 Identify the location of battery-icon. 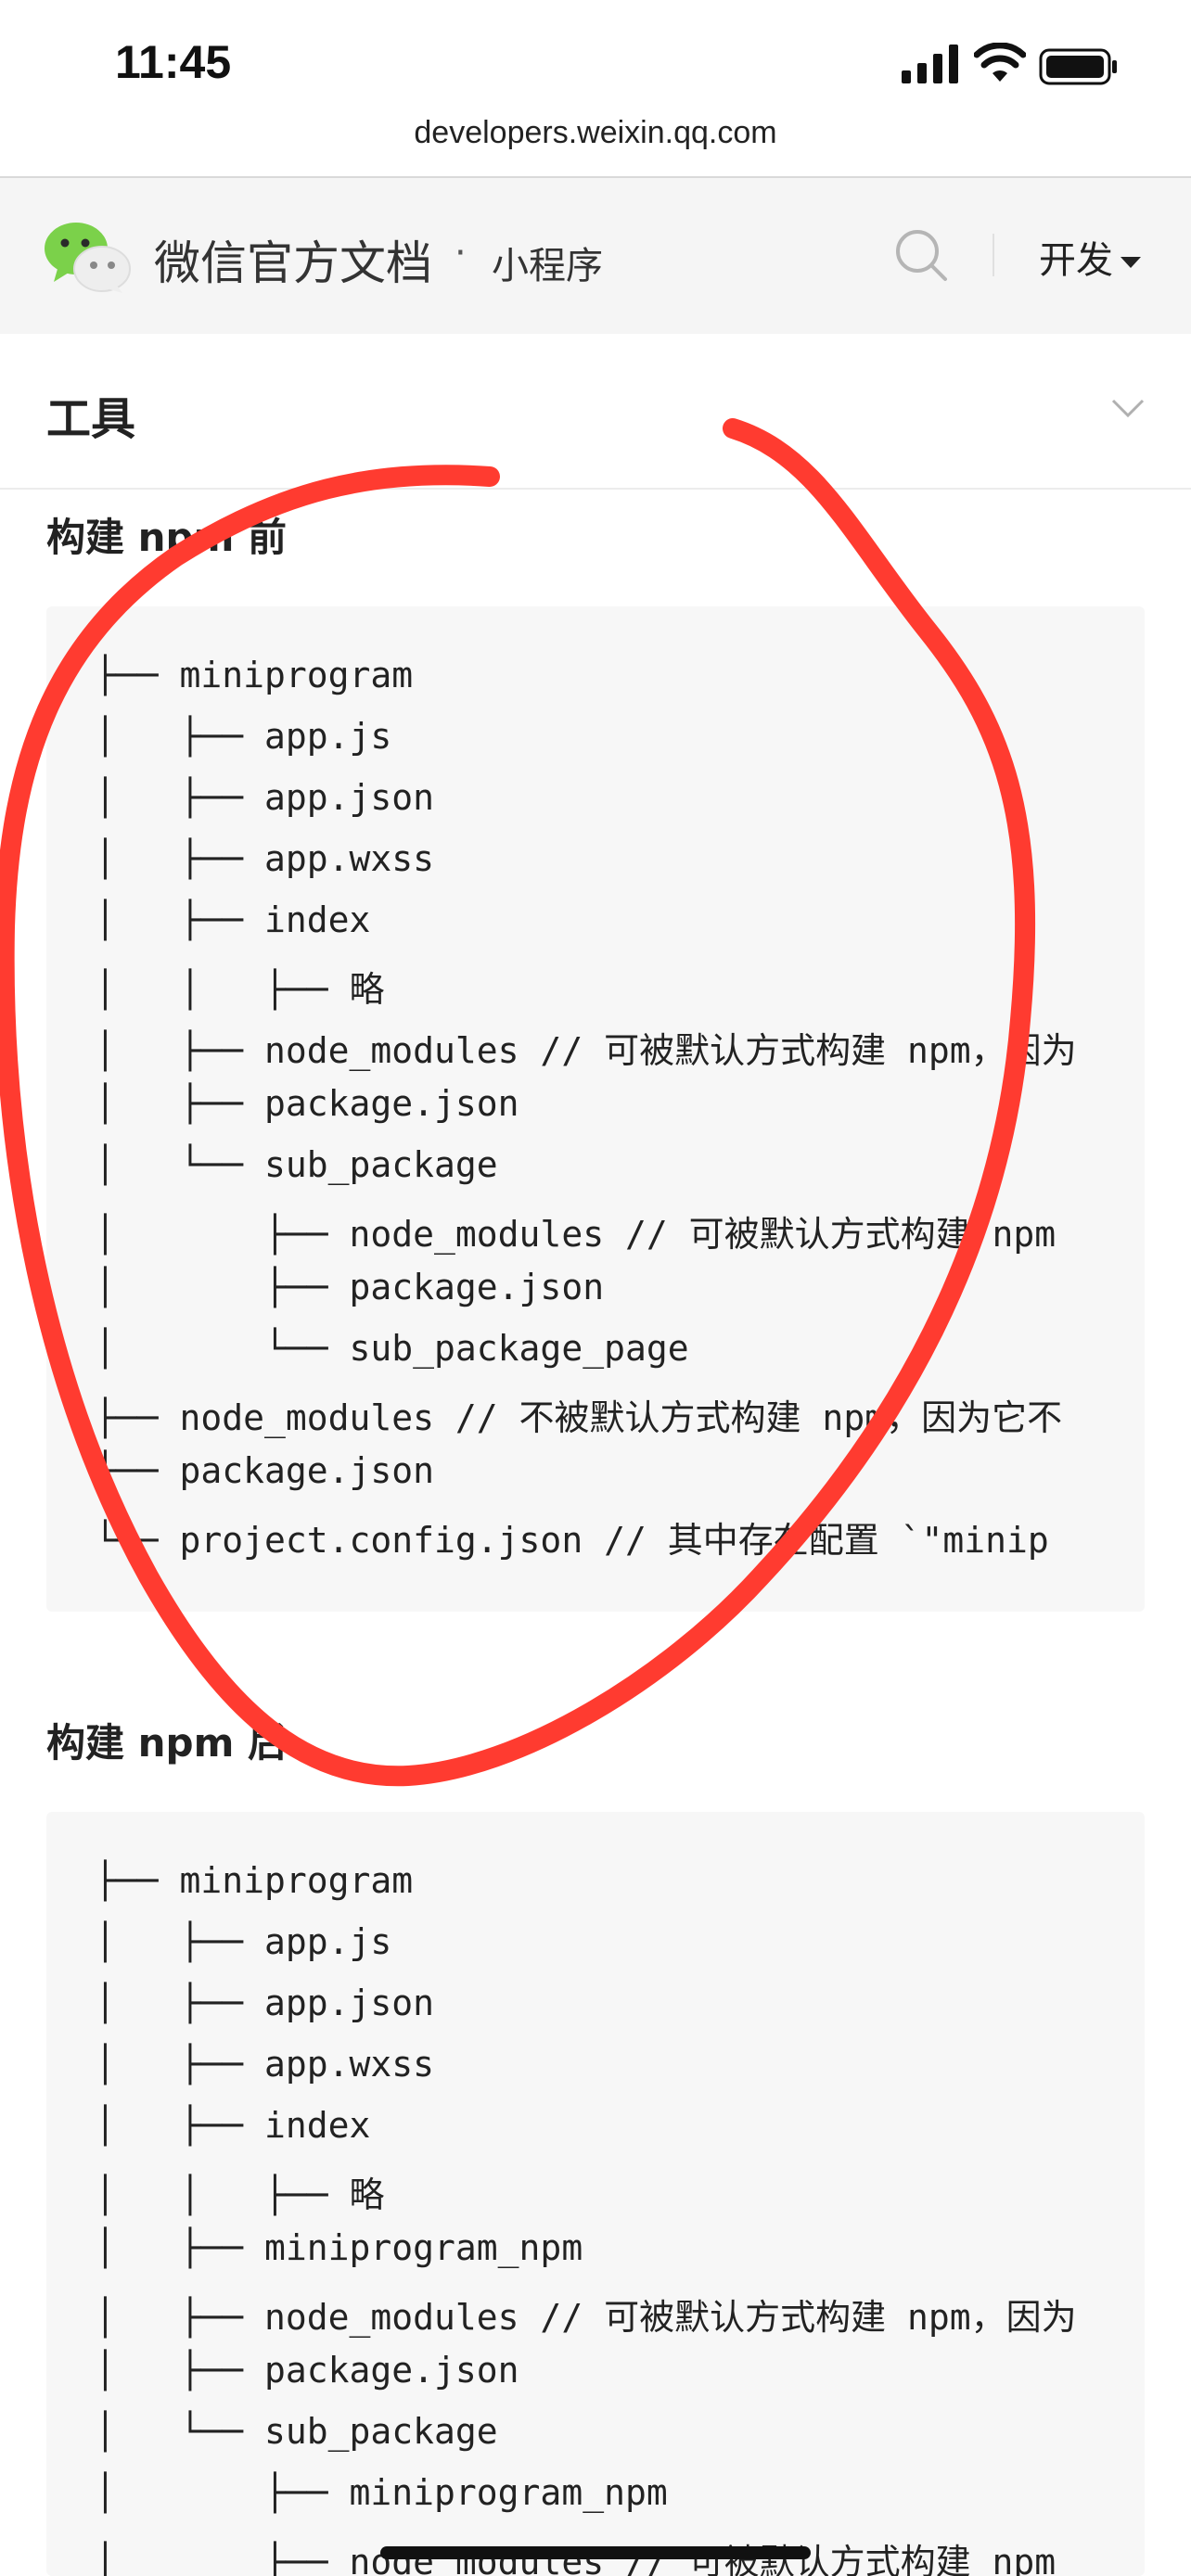
(1078, 66).